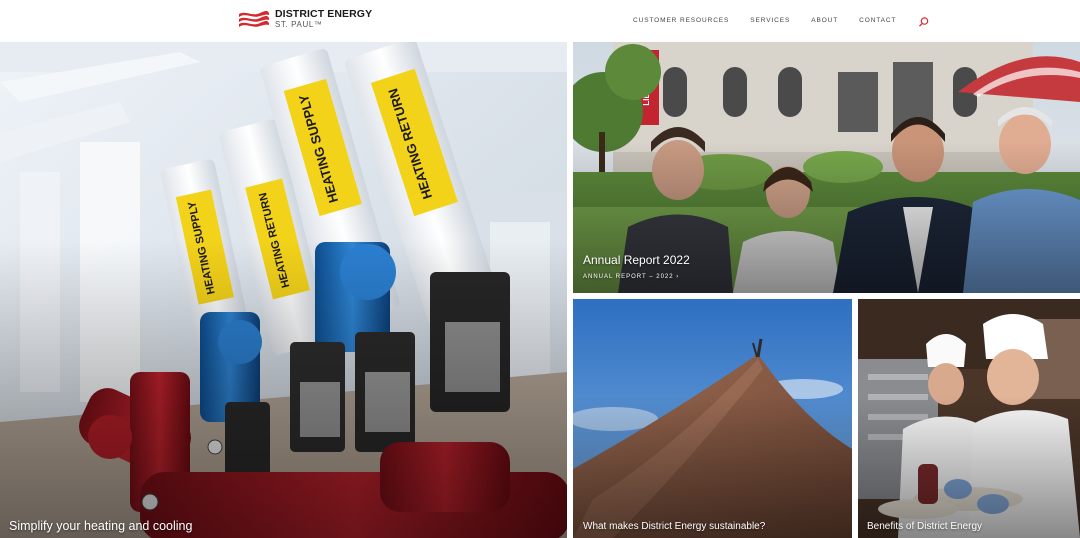 Image resolution: width=1080 pixels, height=538 pixels. Describe the element at coordinates (299, 24) in the screenshot. I see `logo-subtitle: ST. PAUL™` at that location.